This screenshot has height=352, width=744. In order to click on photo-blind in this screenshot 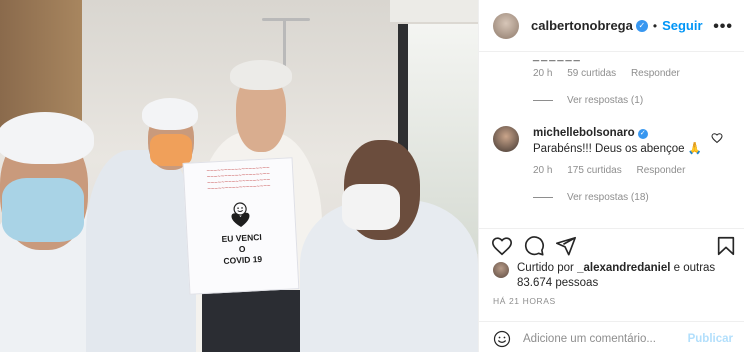, I will do `click(434, 11)`.